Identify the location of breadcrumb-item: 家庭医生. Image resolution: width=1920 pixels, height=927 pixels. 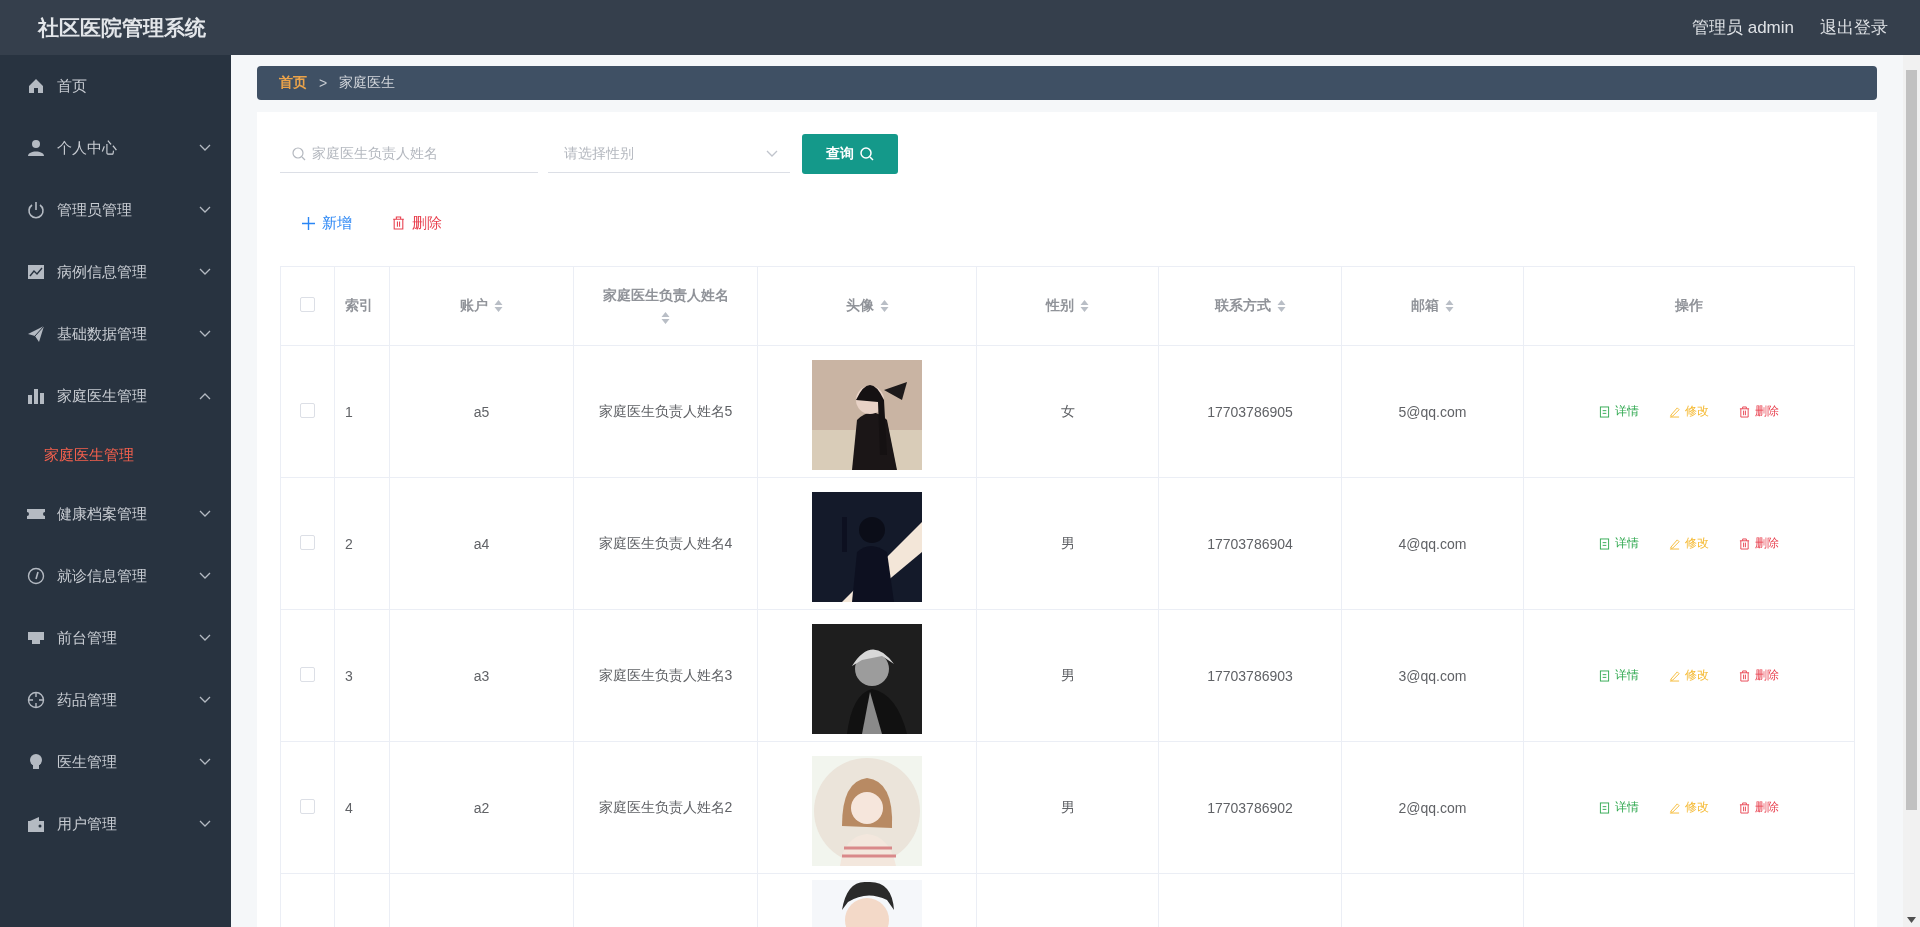
(367, 83).